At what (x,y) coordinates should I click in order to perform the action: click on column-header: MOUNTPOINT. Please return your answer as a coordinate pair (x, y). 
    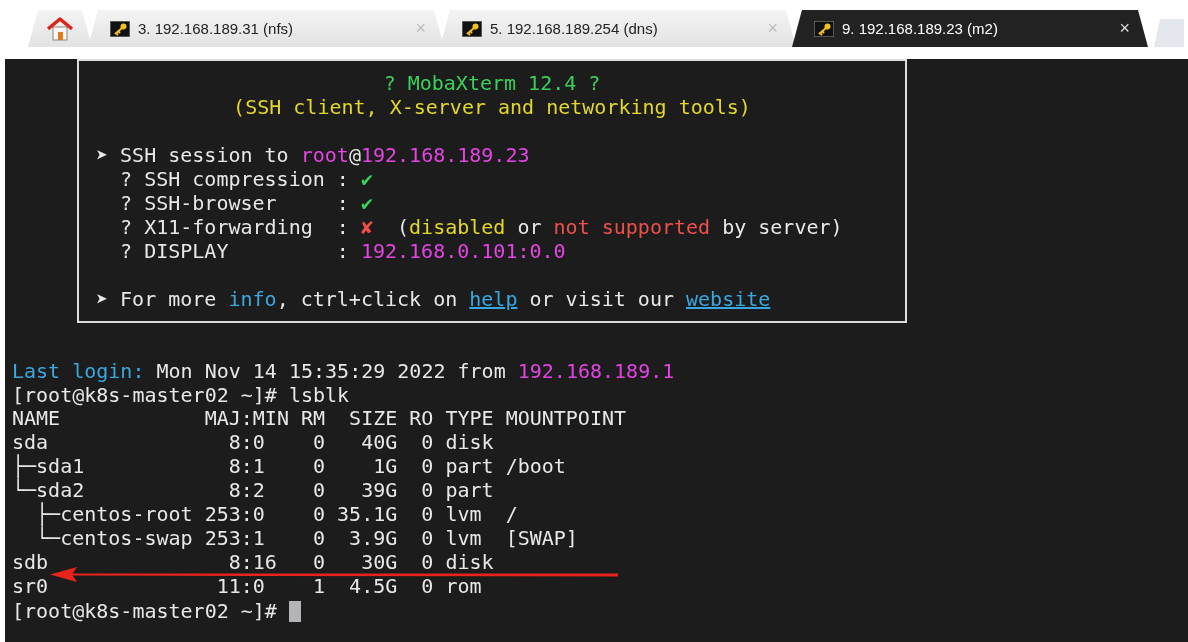
    Looking at the image, I should click on (566, 418).